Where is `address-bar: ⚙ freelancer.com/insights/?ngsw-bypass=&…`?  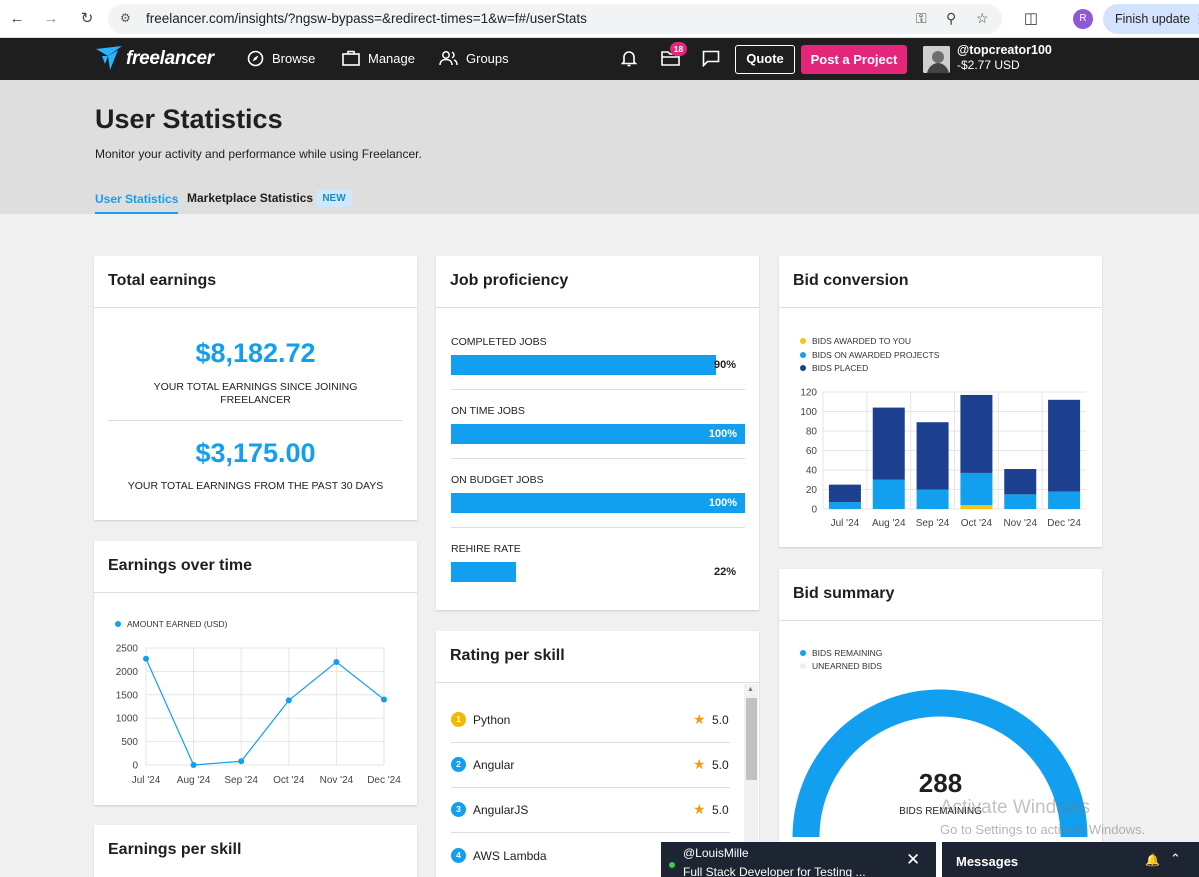
address-bar: ⚙ freelancer.com/insights/?ngsw-bypass=&… is located at coordinates (555, 19).